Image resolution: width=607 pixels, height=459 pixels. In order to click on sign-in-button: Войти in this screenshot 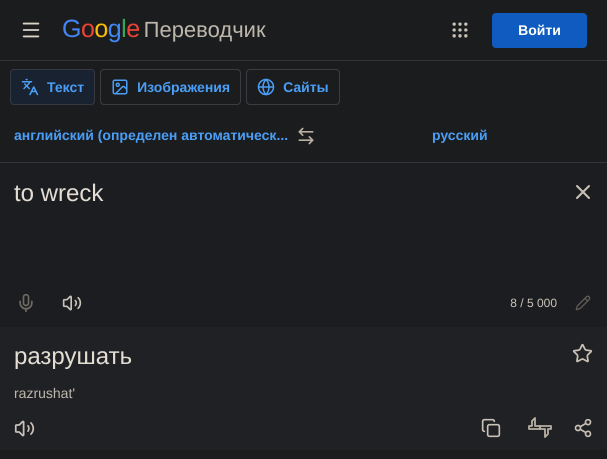, I will do `click(539, 30)`.